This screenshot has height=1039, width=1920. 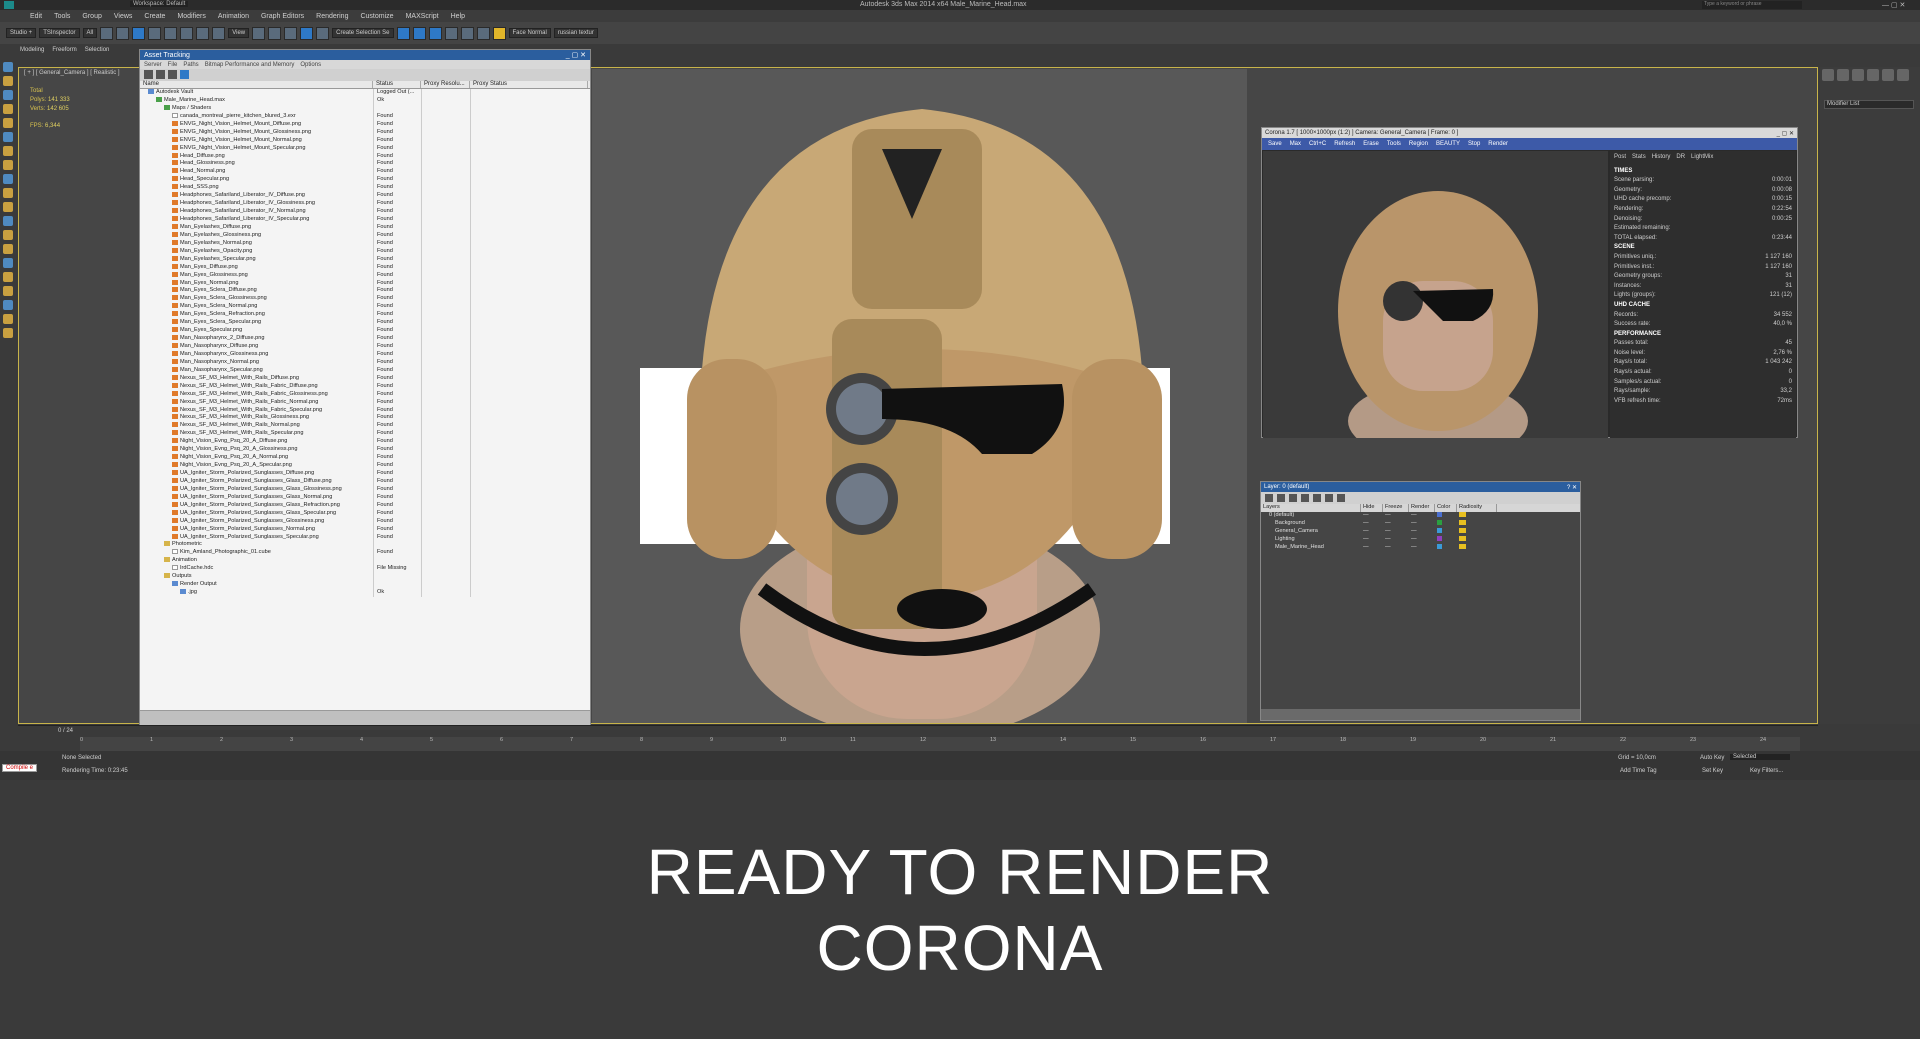 I want to click on asset-menu-item: Options, so click(x=310, y=65).